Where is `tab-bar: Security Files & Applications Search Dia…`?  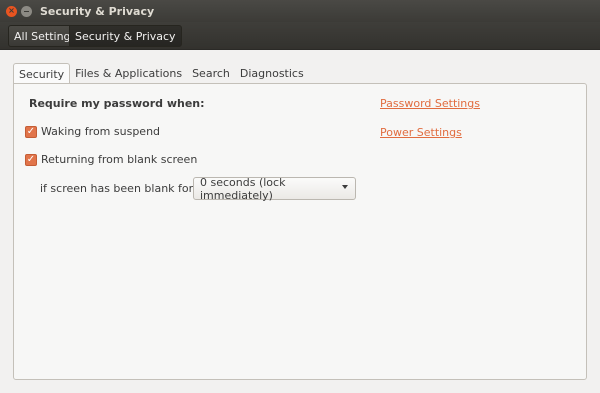
tab-bar: Security Files & Applications Search Dia… is located at coordinates (161, 73).